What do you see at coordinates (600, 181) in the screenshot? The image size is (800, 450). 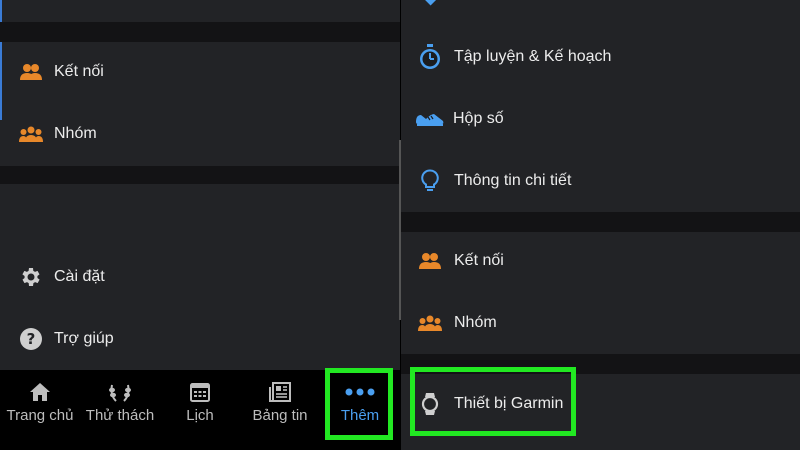 I see `menu-item-insights: Thông tin chi tiết` at bounding box center [600, 181].